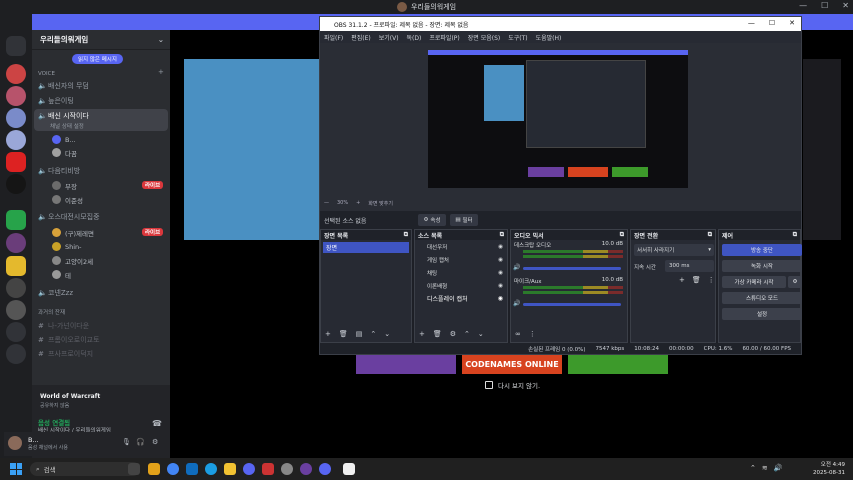  Describe the element at coordinates (518, 334) in the screenshot. I see `link-icon: ∞` at that location.